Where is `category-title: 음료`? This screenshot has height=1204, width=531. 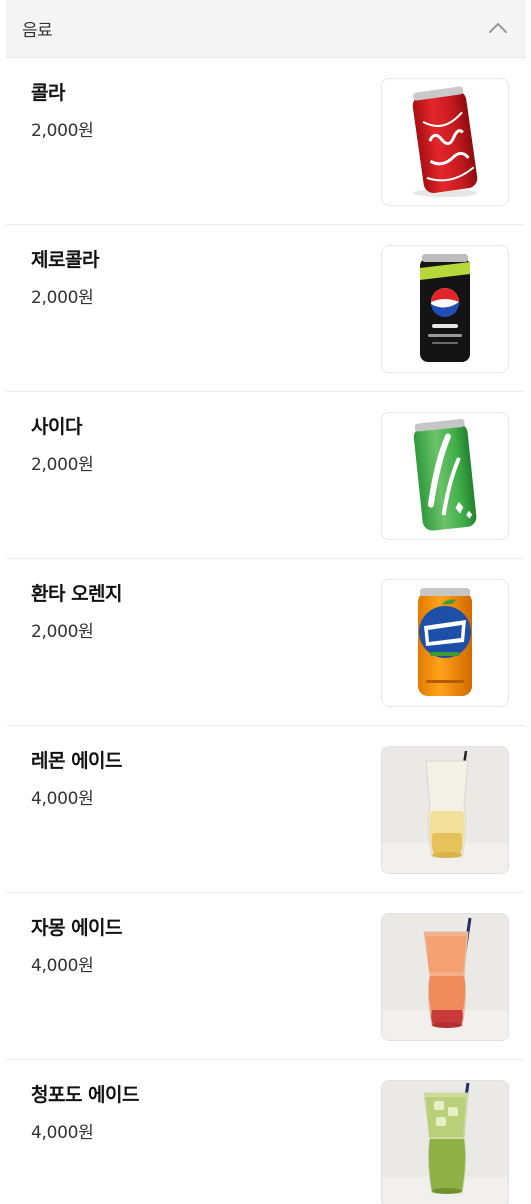
category-title: 음료 is located at coordinates (37, 31).